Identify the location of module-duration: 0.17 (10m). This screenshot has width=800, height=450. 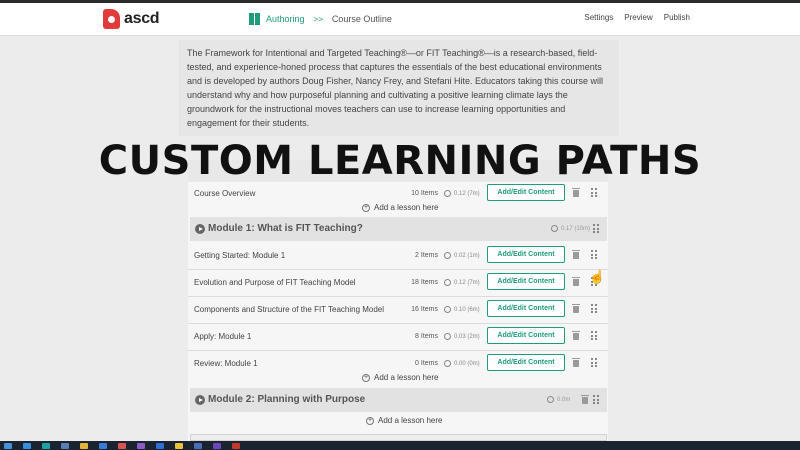
(570, 228).